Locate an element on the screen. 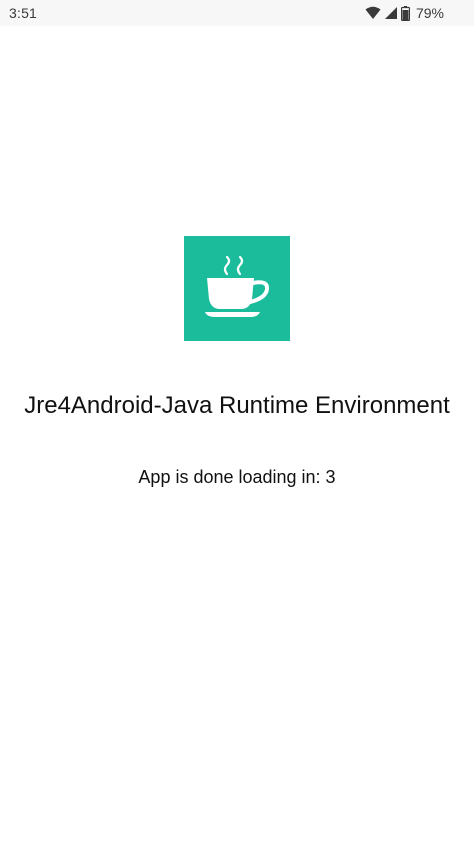 This screenshot has width=474, height=843. battery-percent: 79% is located at coordinates (429, 13).